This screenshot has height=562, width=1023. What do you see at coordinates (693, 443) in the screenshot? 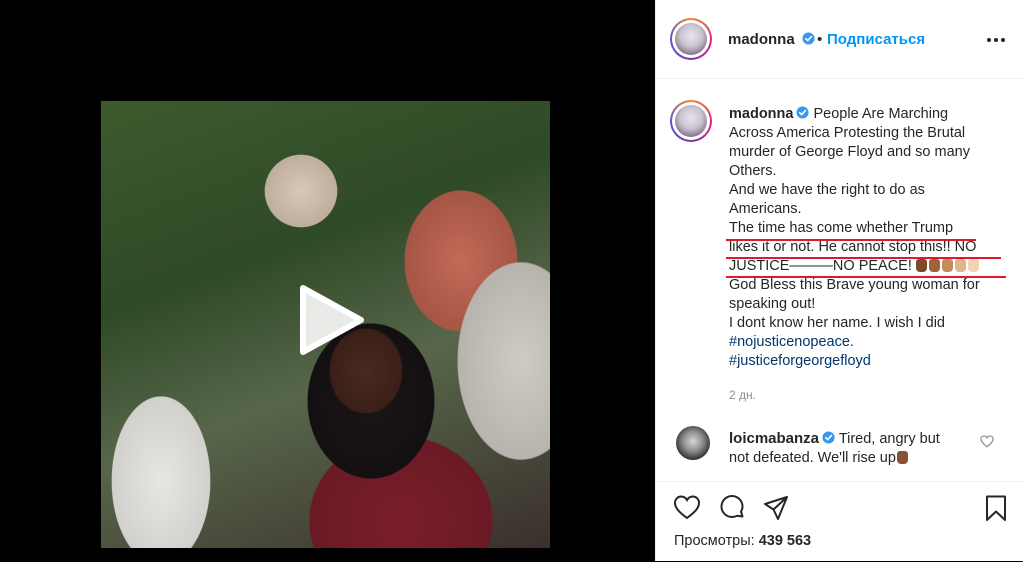
I see `commenter-avatar` at bounding box center [693, 443].